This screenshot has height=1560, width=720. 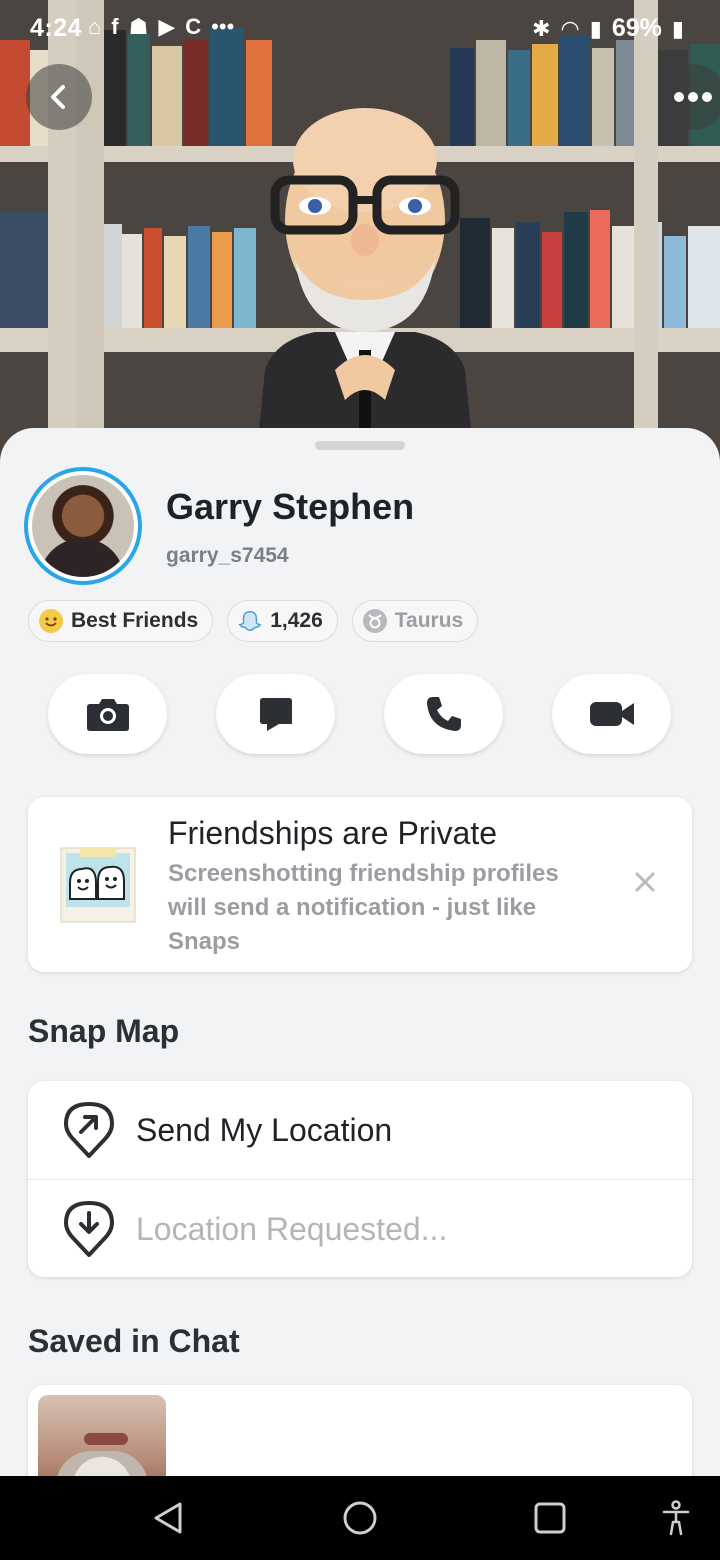 What do you see at coordinates (570, 28) in the screenshot?
I see `wifi-icon: ◠` at bounding box center [570, 28].